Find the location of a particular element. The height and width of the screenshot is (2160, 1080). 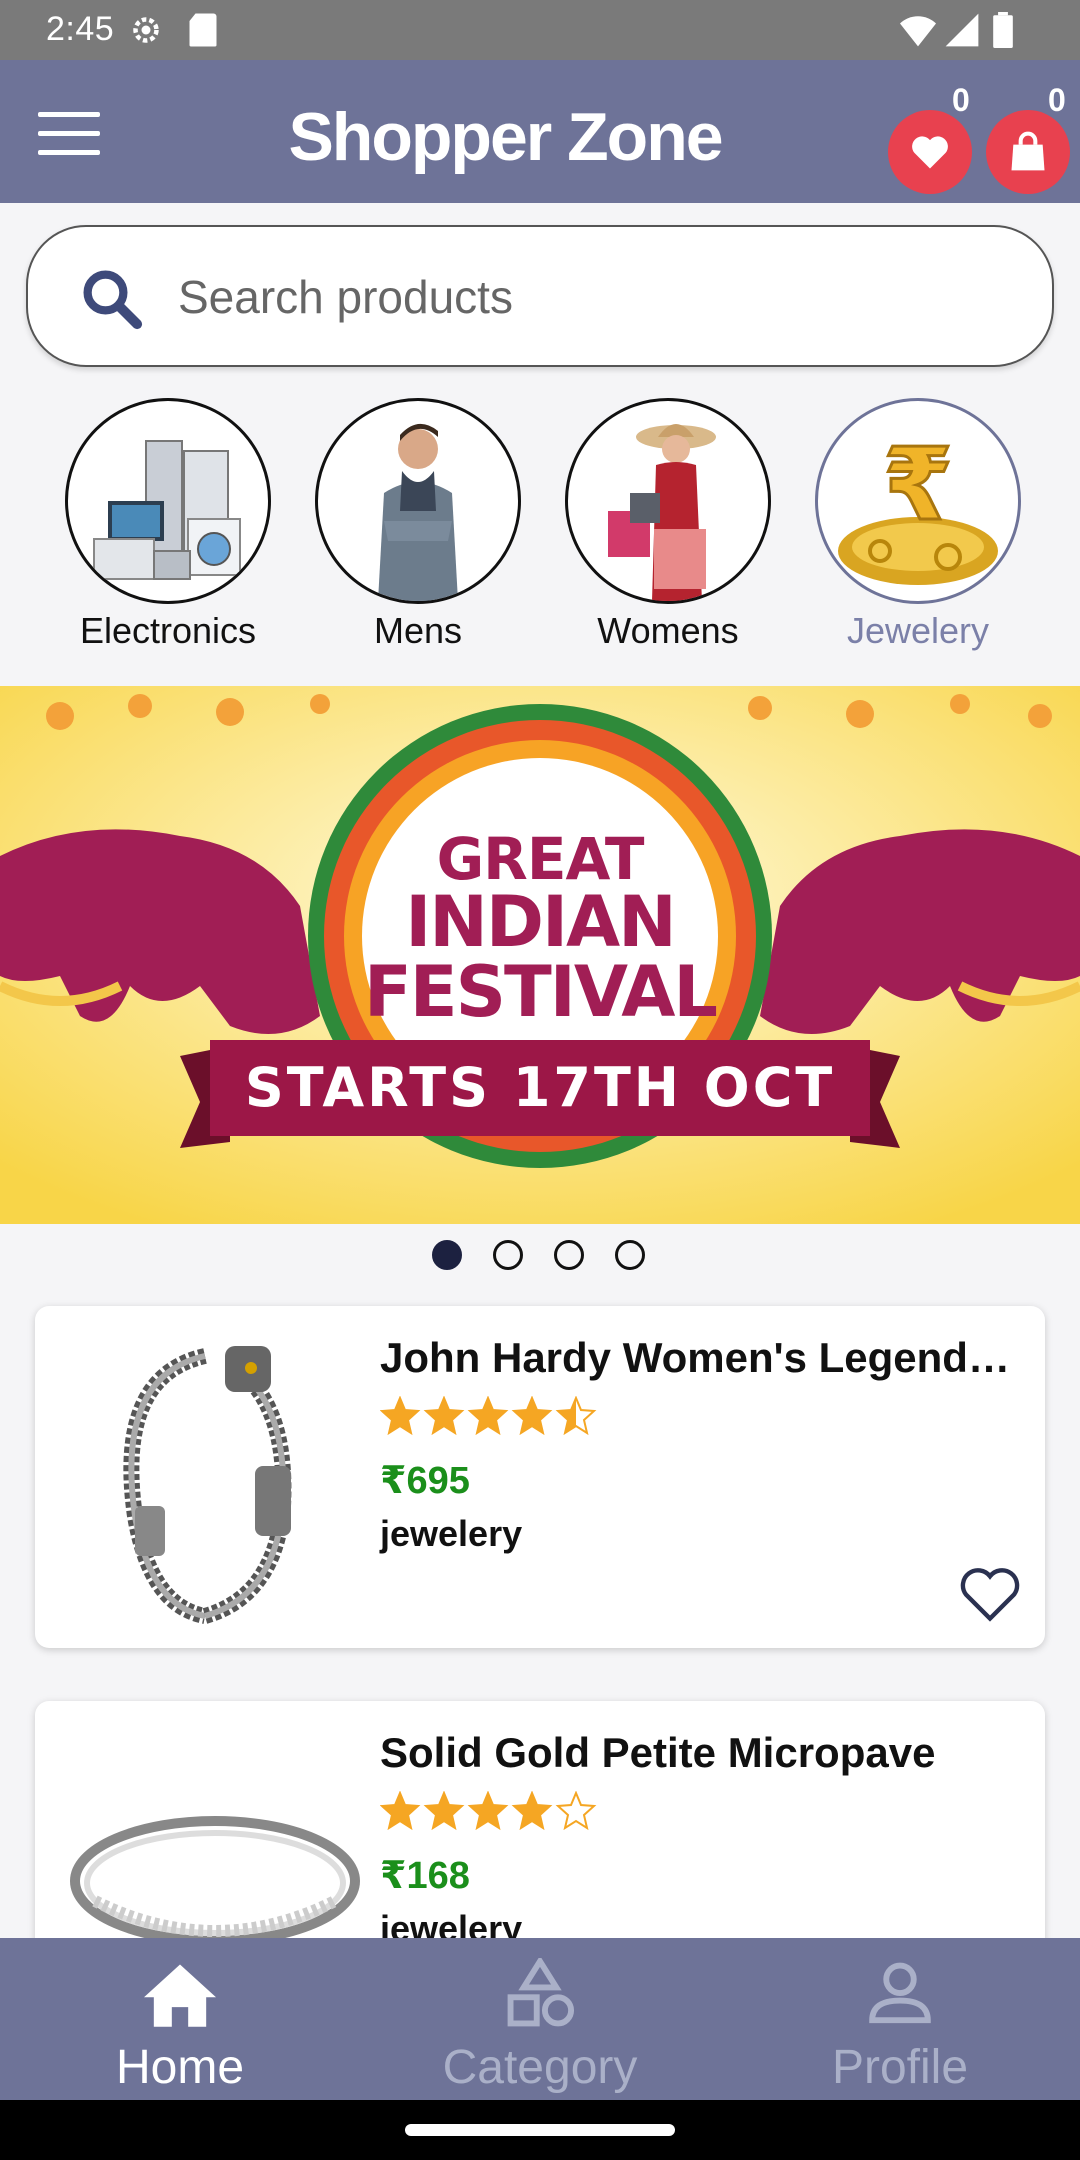

heart-icon is located at coordinates (930, 152).